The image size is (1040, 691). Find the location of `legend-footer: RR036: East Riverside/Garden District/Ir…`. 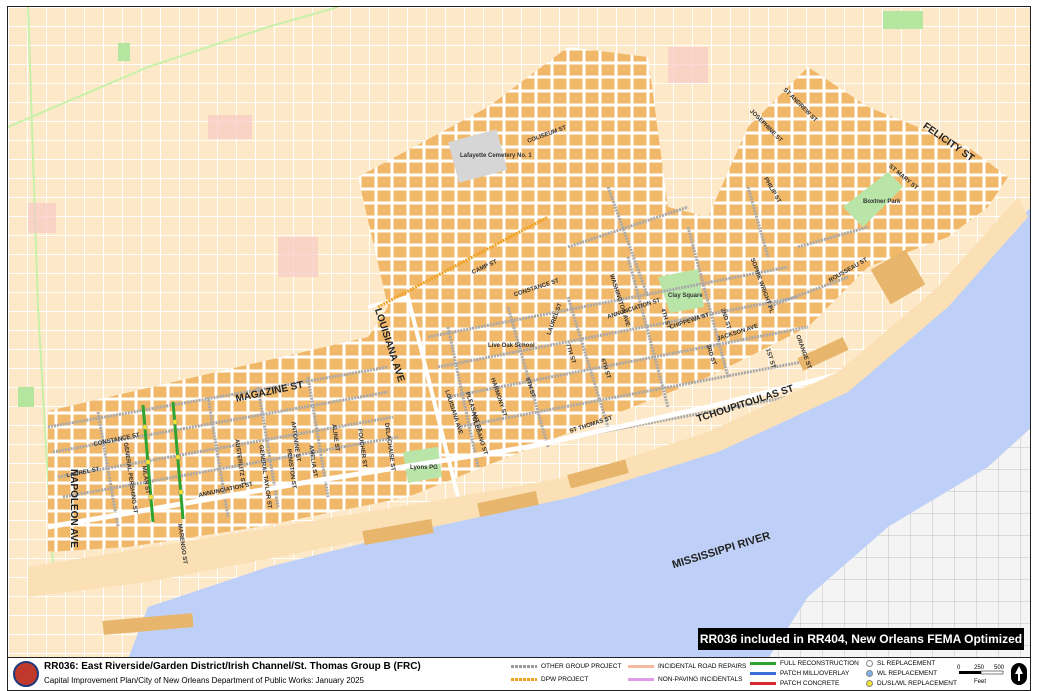

legend-footer: RR036: East Riverside/Garden District/Ir… is located at coordinates (519, 674).